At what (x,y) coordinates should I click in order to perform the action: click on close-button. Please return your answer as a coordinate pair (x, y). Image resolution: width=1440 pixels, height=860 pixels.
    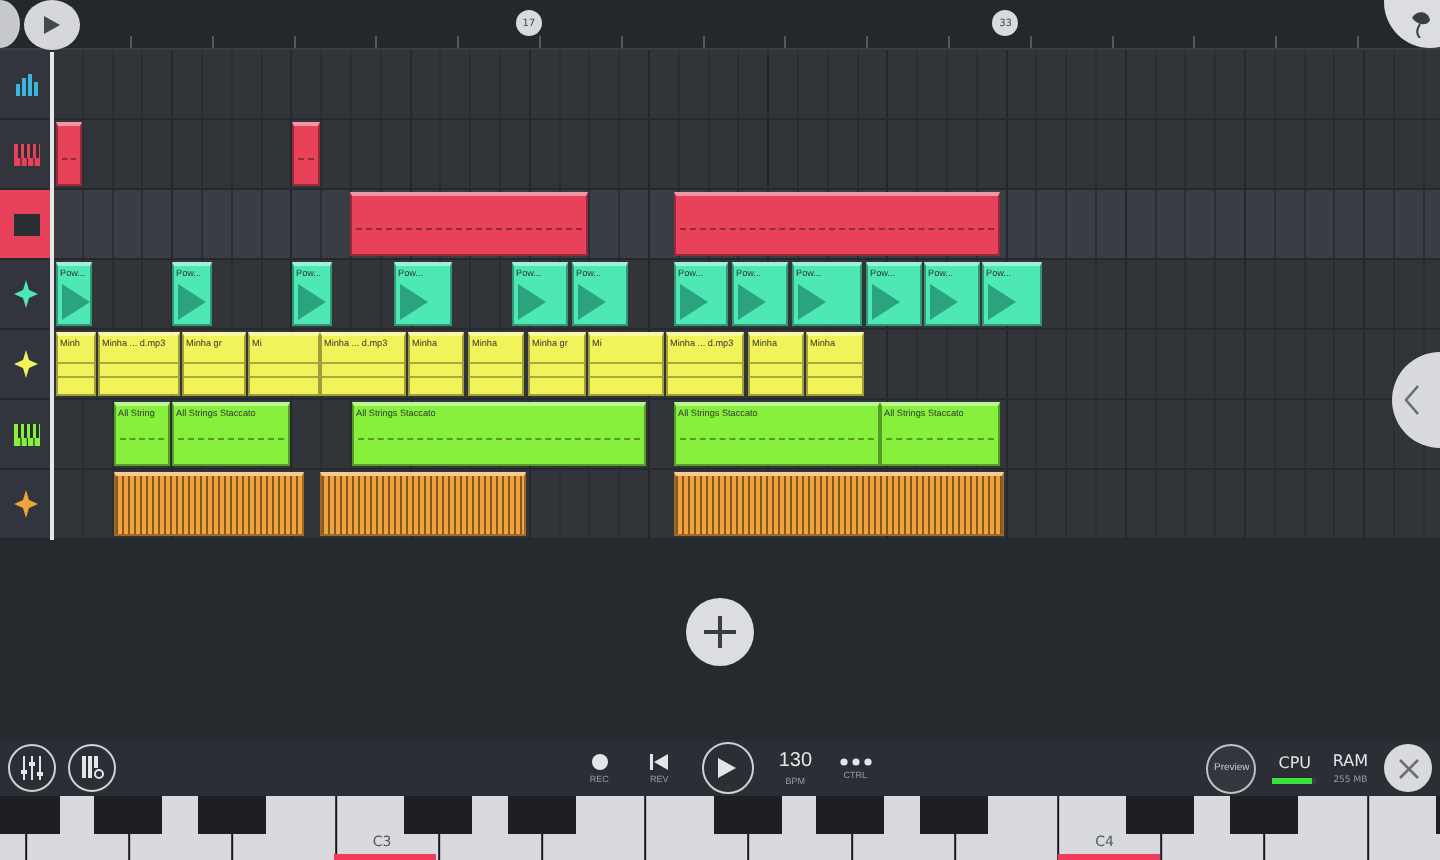
    Looking at the image, I should click on (1408, 768).